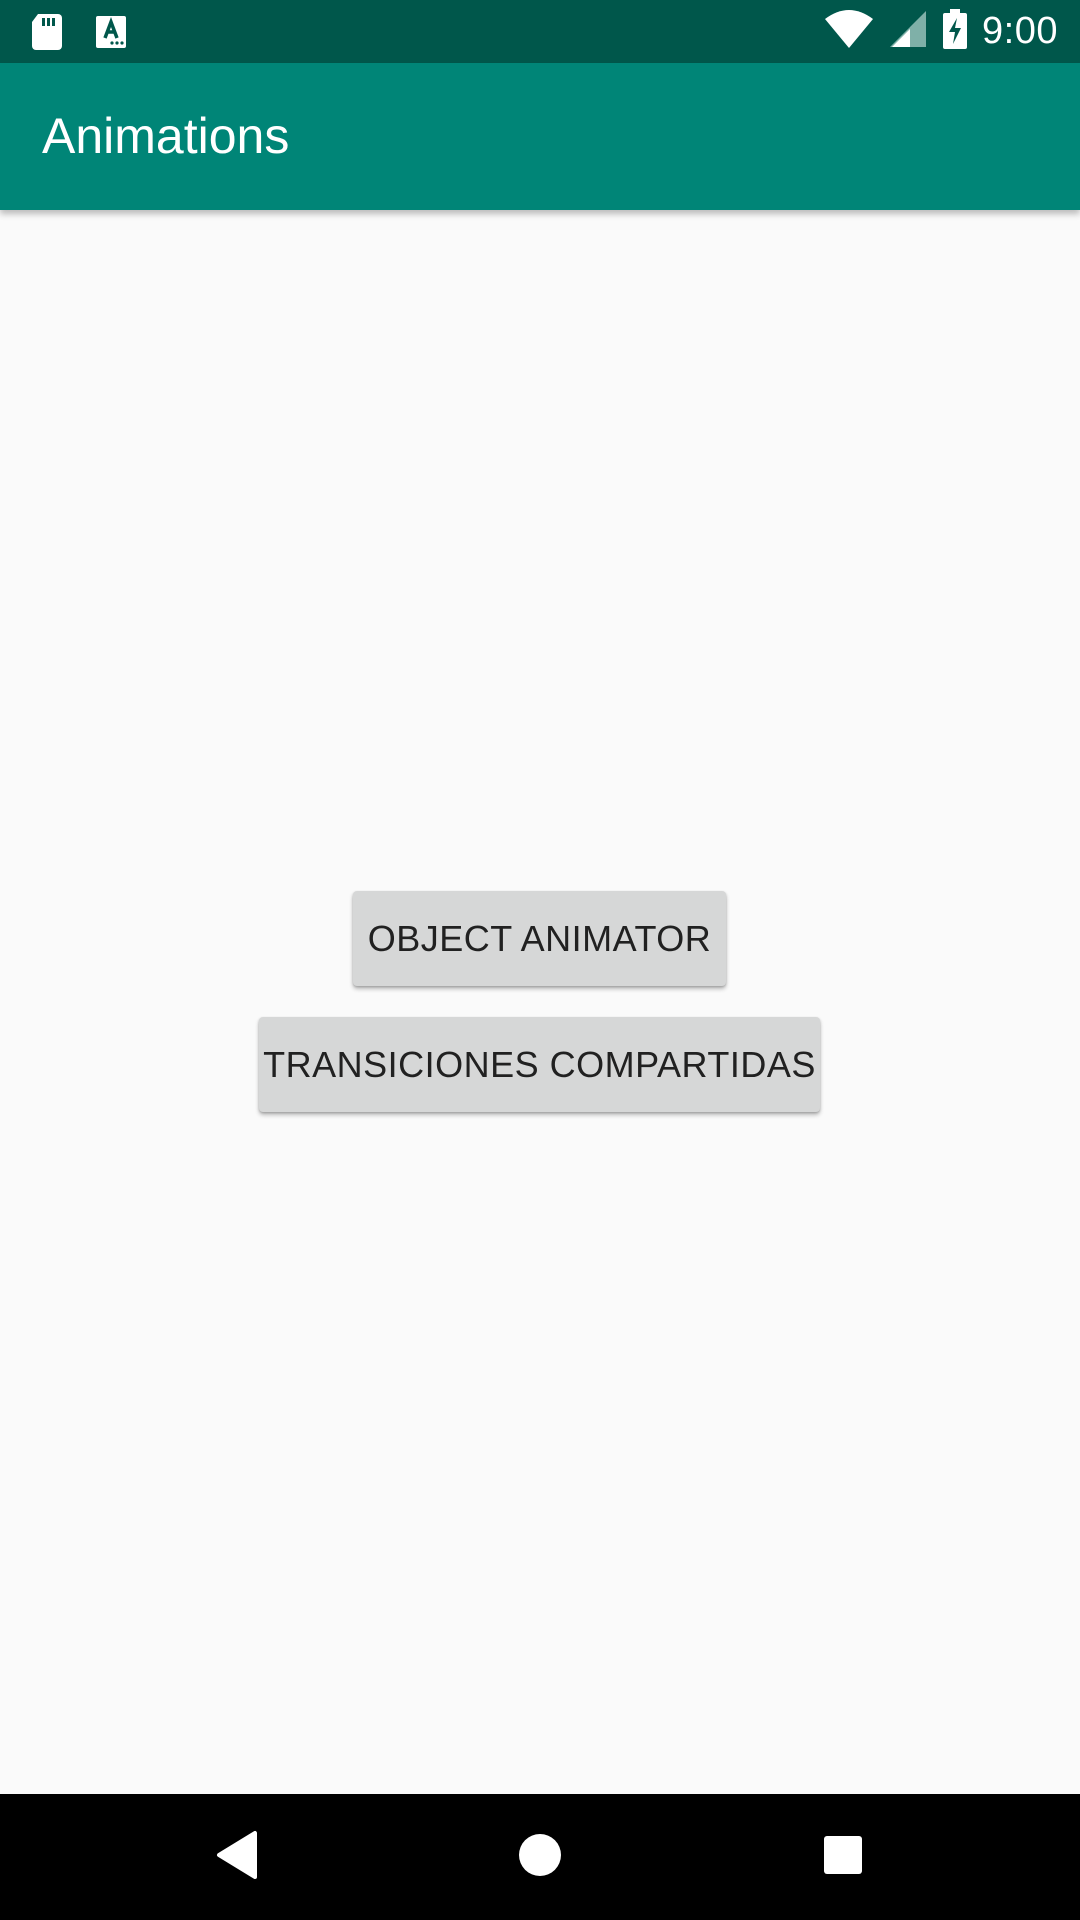 This screenshot has width=1080, height=1920. I want to click on wifi-icon, so click(849, 31).